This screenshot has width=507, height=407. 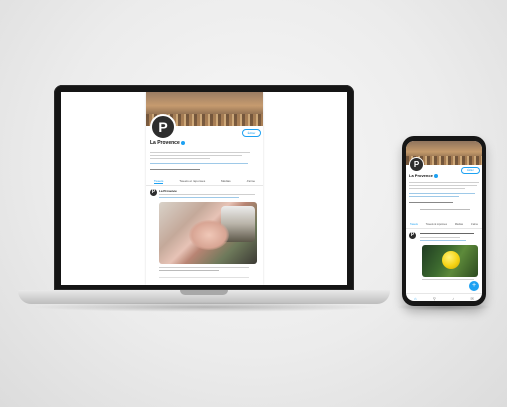 What do you see at coordinates (168, 191) in the screenshot?
I see `tweet-author: La Provence` at bounding box center [168, 191].